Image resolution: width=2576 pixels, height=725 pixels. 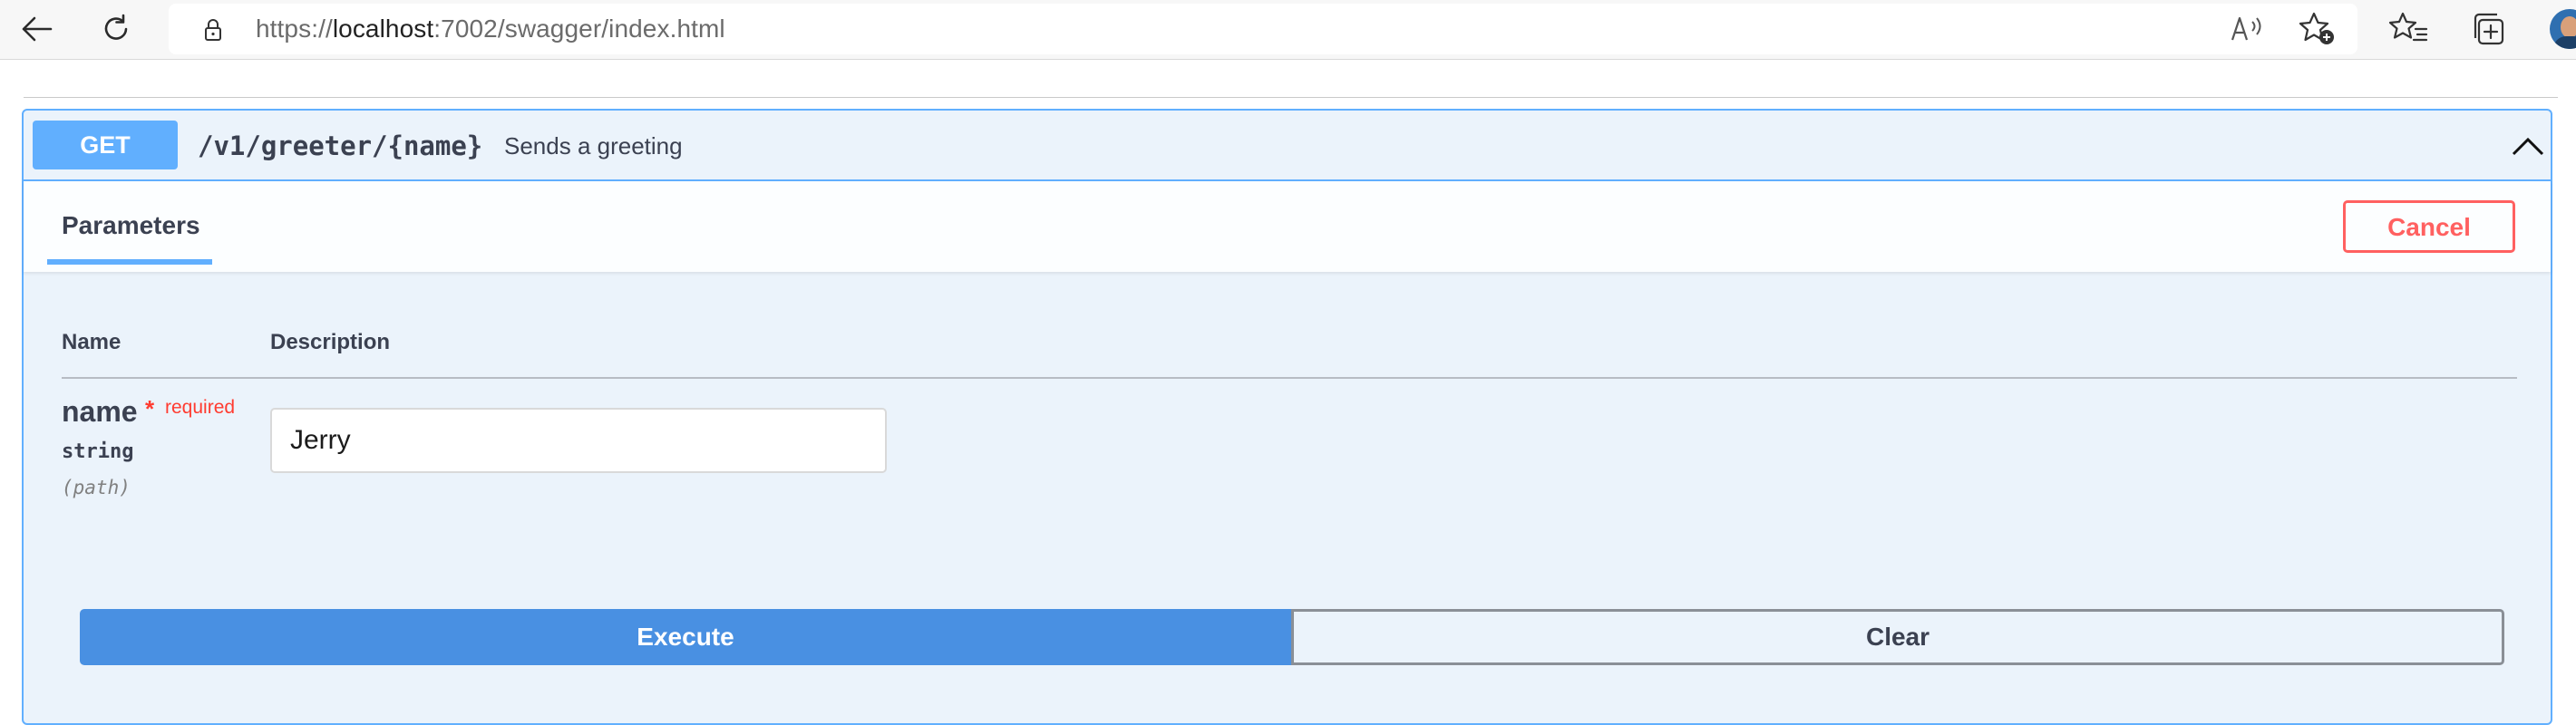 I want to click on lock-icon, so click(x=213, y=30).